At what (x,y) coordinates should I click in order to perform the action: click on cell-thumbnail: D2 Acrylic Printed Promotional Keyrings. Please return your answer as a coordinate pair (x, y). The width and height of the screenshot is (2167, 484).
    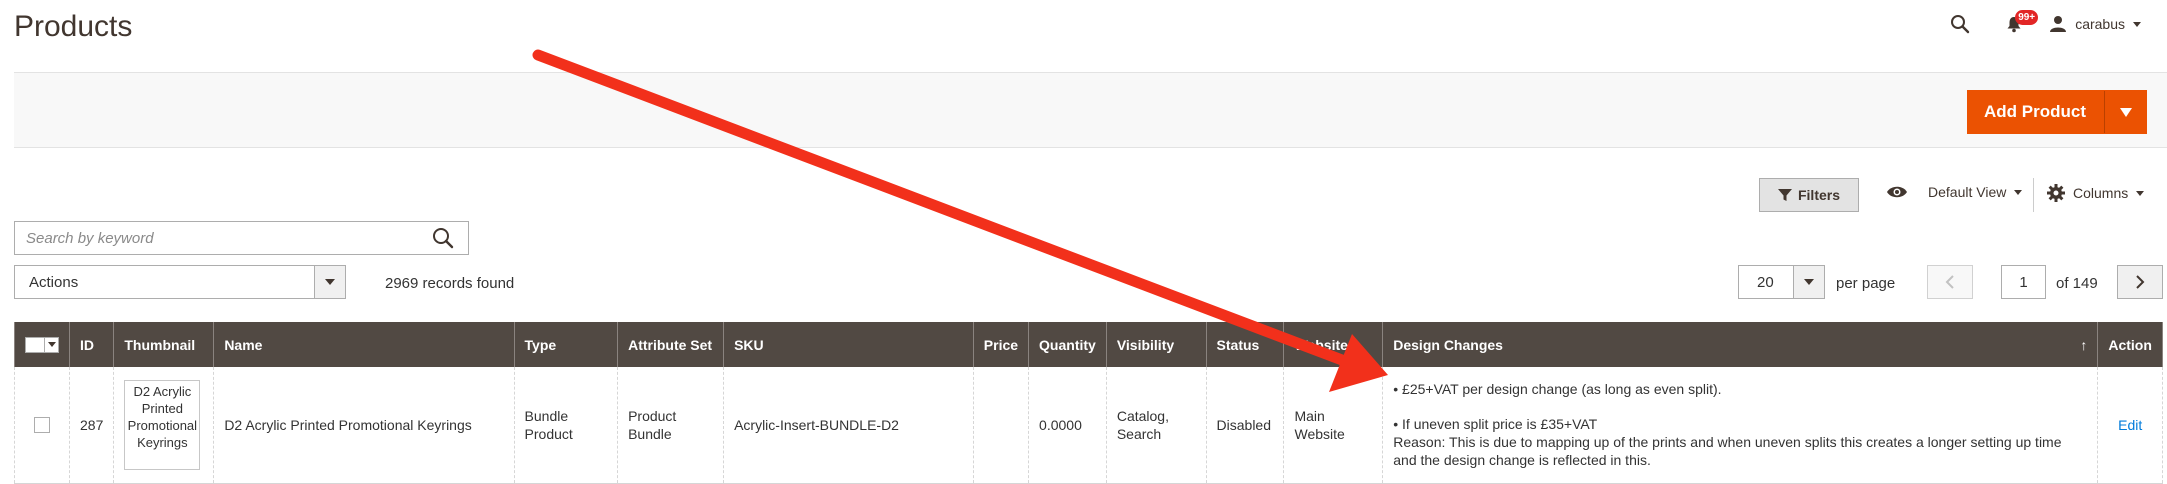
    Looking at the image, I should click on (164, 425).